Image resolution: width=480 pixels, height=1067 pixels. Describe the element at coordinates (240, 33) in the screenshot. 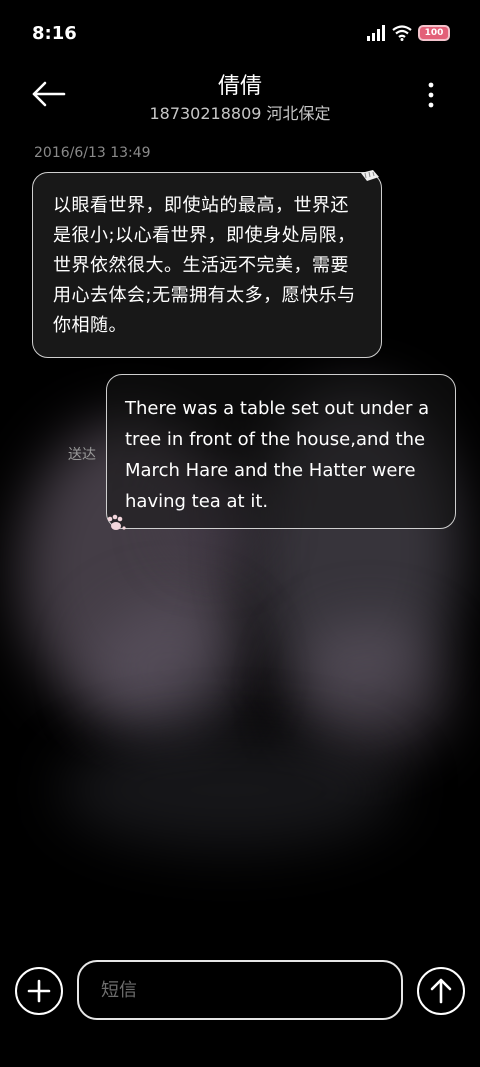

I see `status-bar: 8:16 100` at that location.